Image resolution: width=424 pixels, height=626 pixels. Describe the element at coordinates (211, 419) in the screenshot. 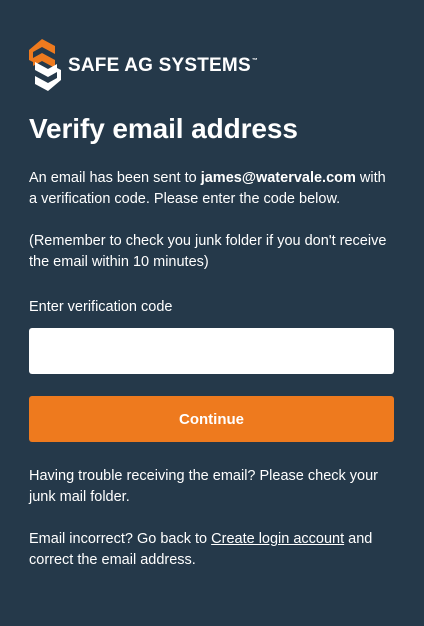

I see `continue-button: Continue` at that location.